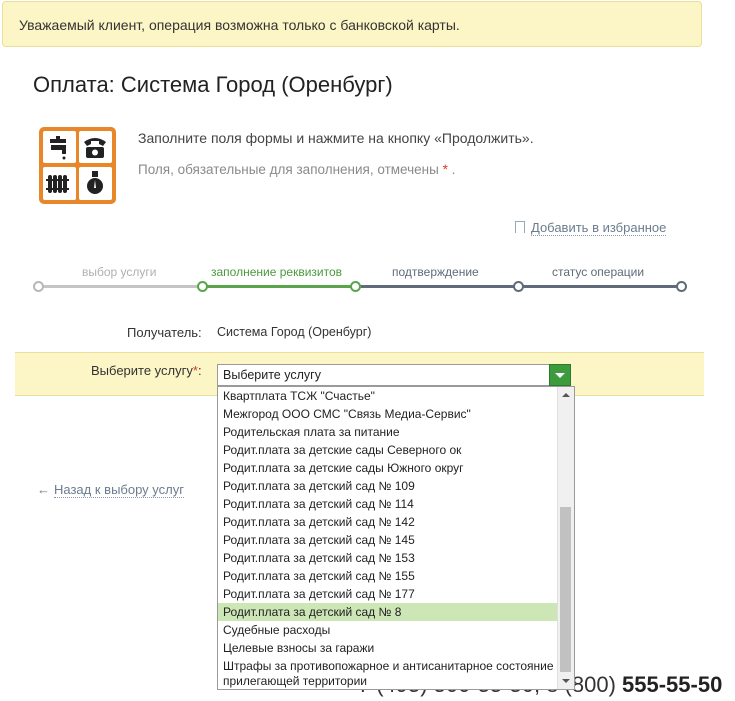  I want to click on dropdown-option: Межгород ООО СМС "Связь Медиа-Сервис", so click(388, 414).